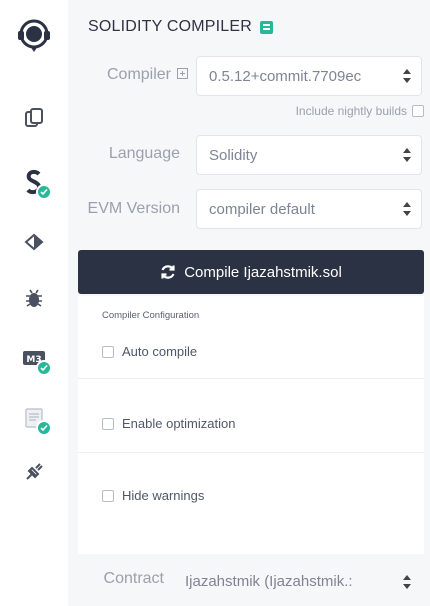  I want to click on compile-button: Compile Ijazahstmik.sol, so click(251, 272).